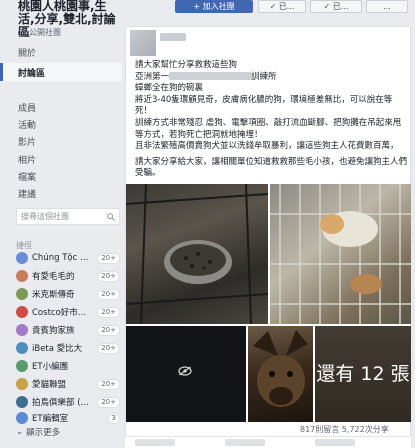 The height and width of the screenshot is (448, 415). What do you see at coordinates (53, 331) in the screenshot?
I see `shortcut-label: 貴賓狗家族` at bounding box center [53, 331].